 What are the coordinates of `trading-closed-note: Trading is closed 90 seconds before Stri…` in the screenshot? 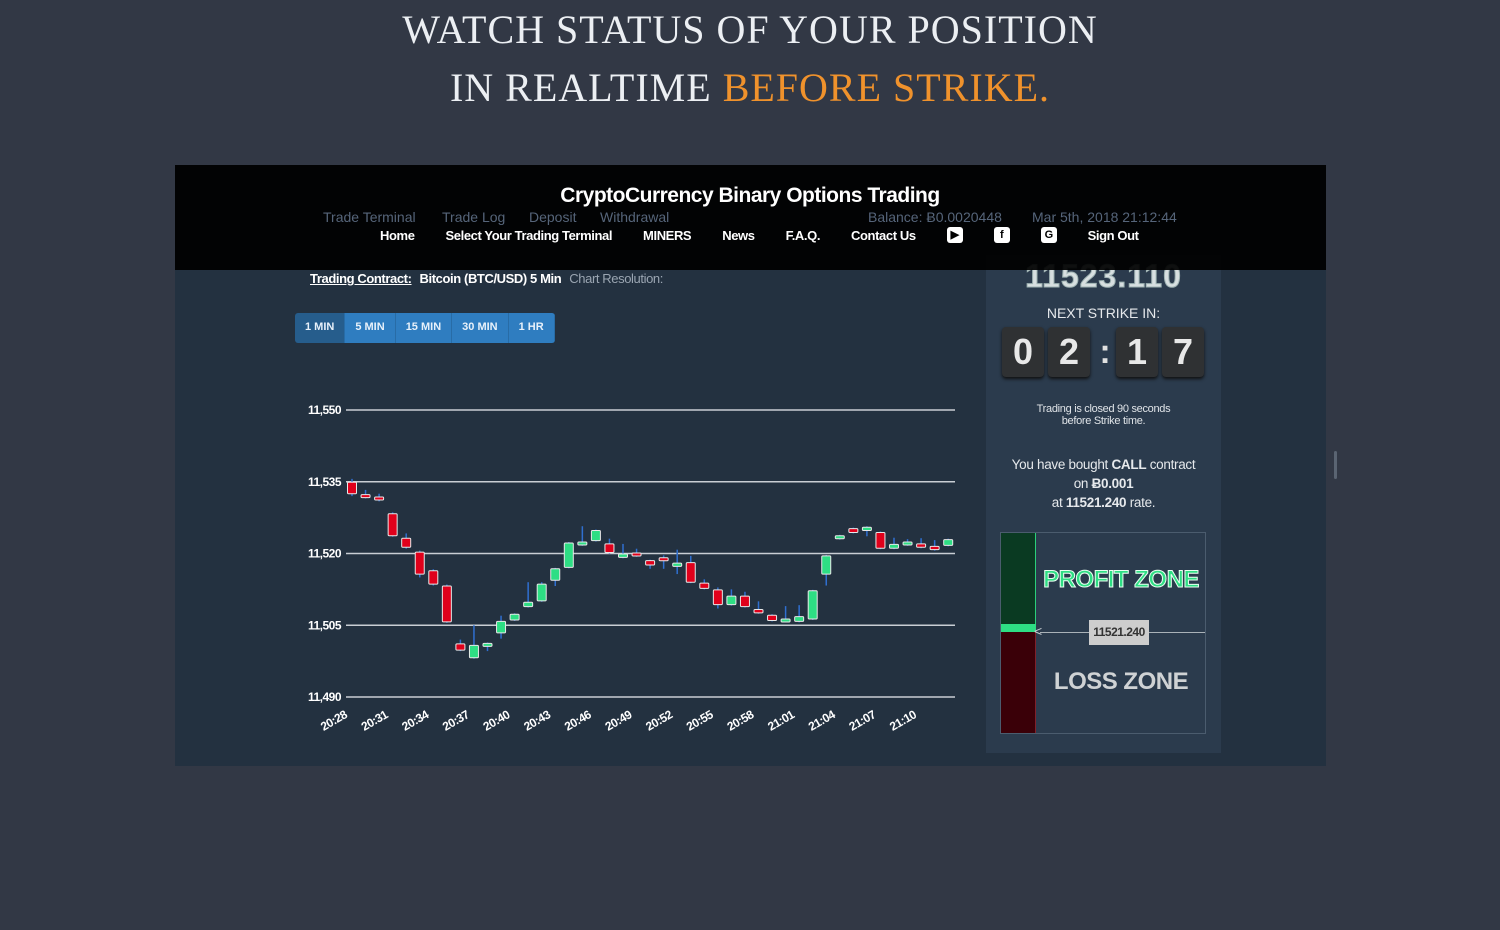 It's located at (1103, 415).